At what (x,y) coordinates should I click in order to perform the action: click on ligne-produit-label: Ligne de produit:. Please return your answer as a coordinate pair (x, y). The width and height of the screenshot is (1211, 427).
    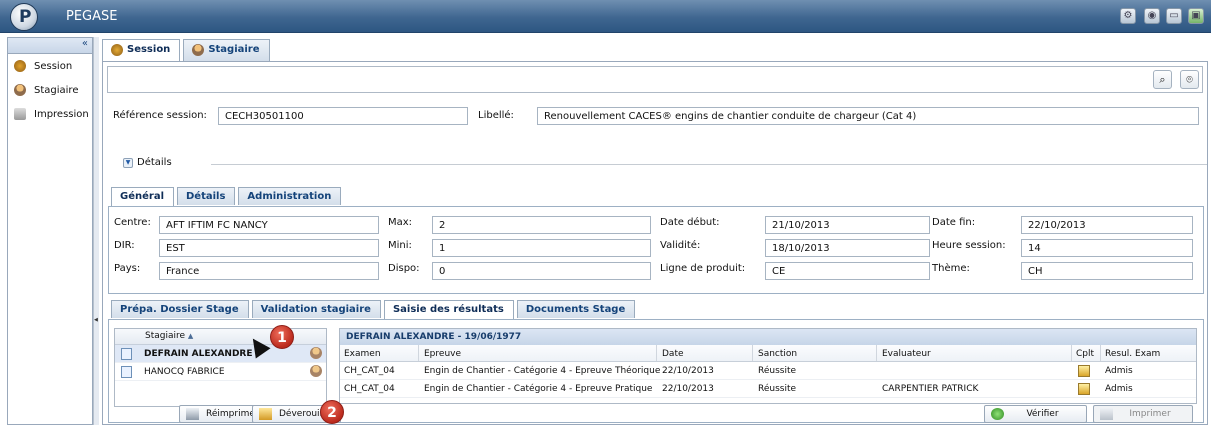
    Looking at the image, I should click on (703, 268).